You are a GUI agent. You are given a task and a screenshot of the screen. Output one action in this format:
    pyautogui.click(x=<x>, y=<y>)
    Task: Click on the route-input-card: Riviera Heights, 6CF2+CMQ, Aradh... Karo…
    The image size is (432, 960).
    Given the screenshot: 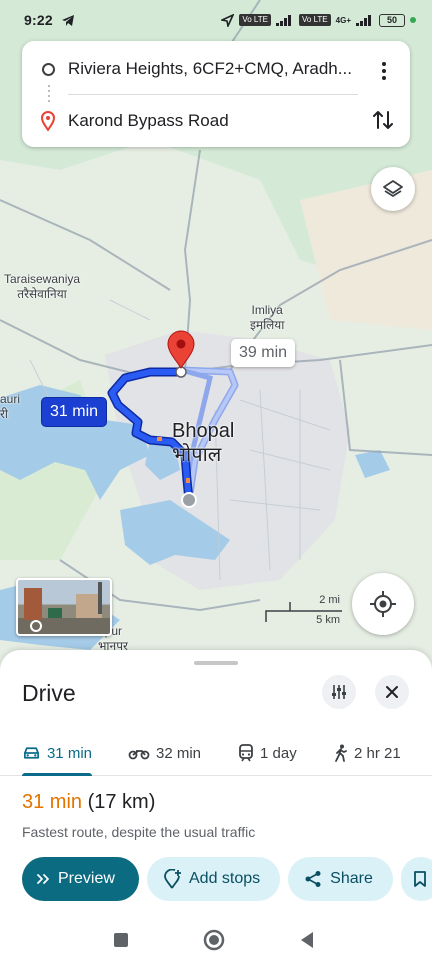 What is the action you would take?
    pyautogui.click(x=216, y=94)
    